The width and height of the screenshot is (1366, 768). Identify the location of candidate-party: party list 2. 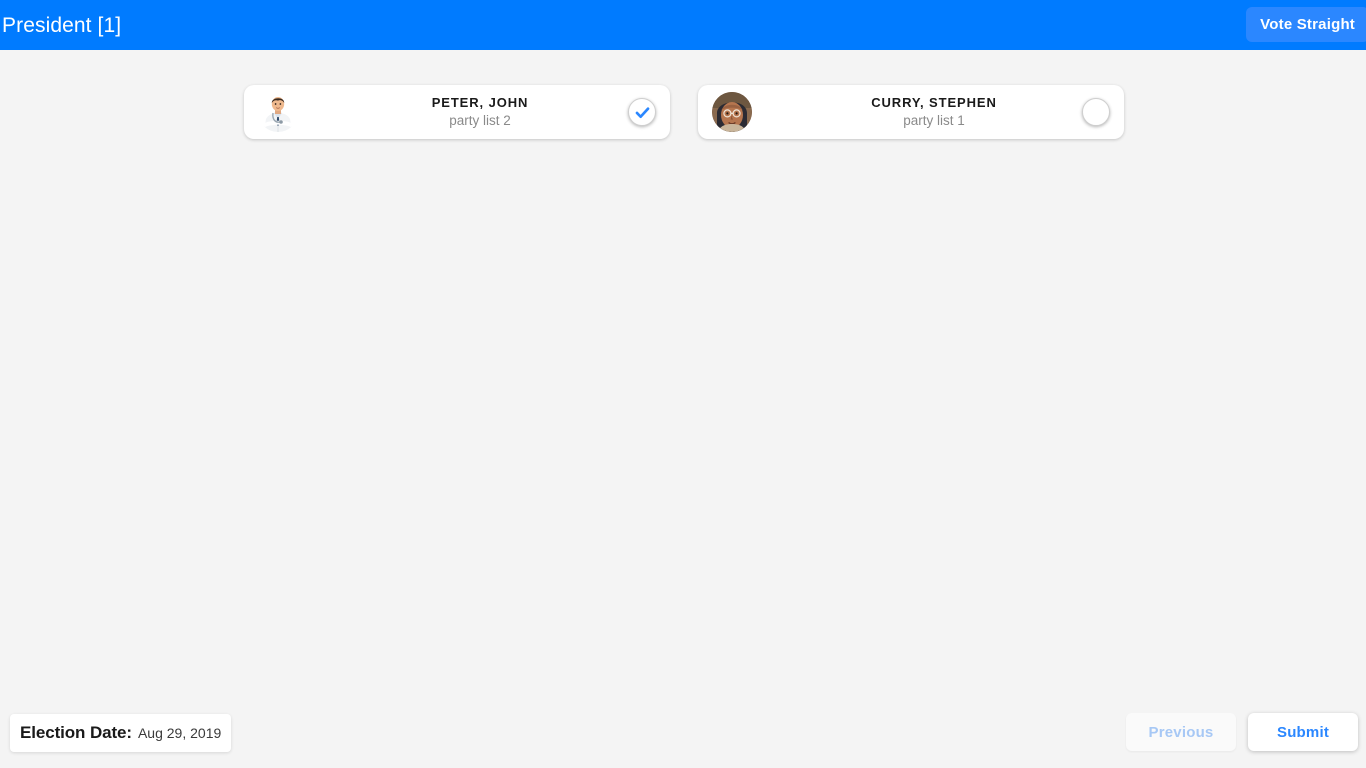
(480, 120).